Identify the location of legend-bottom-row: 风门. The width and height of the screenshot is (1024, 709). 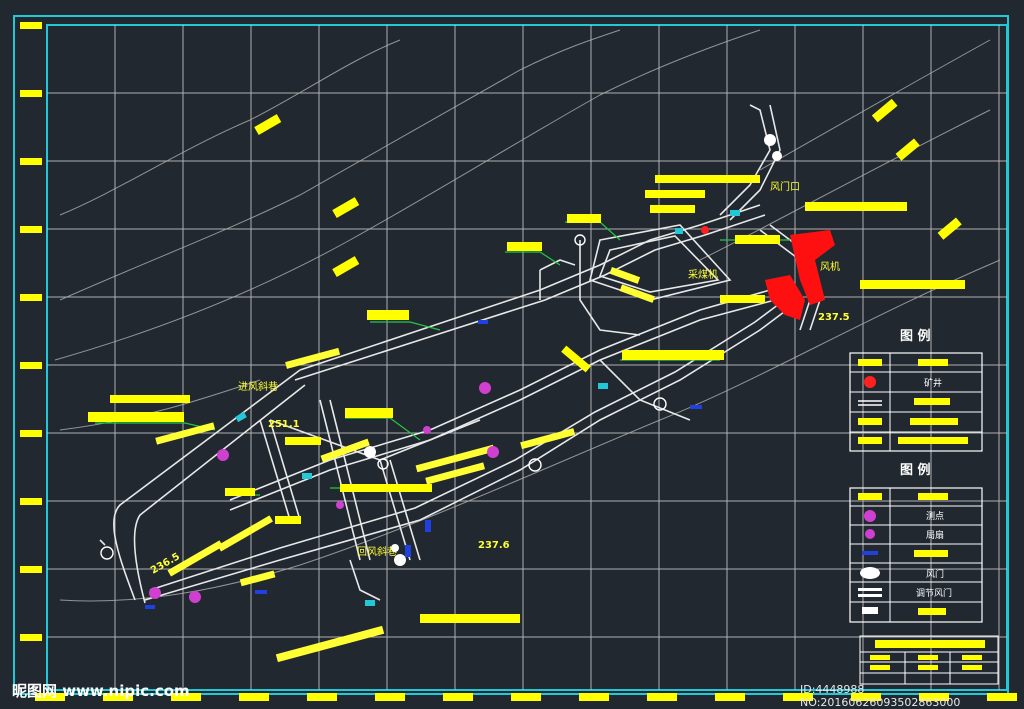
(935, 574).